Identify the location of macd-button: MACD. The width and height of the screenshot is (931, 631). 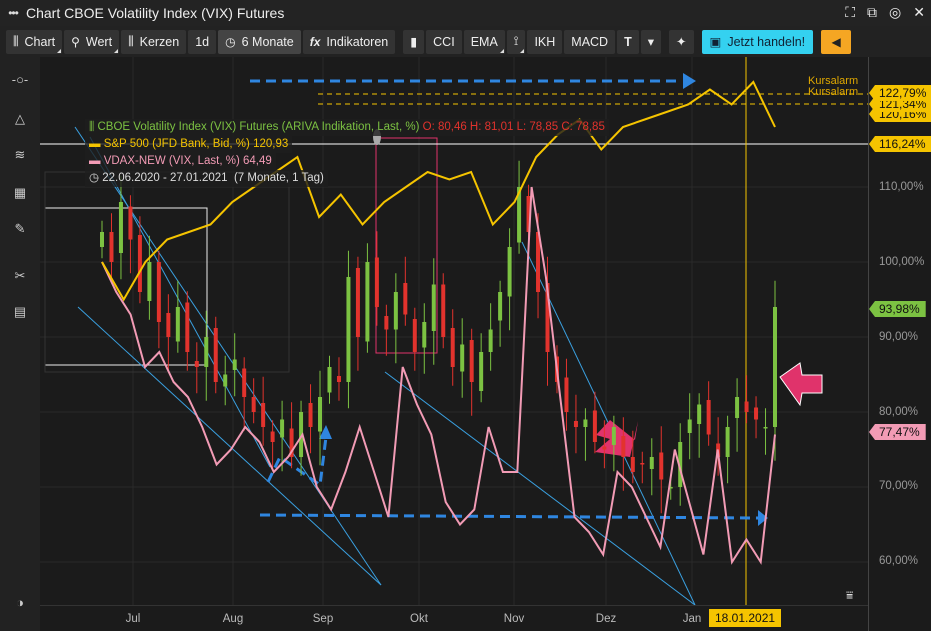
(590, 41).